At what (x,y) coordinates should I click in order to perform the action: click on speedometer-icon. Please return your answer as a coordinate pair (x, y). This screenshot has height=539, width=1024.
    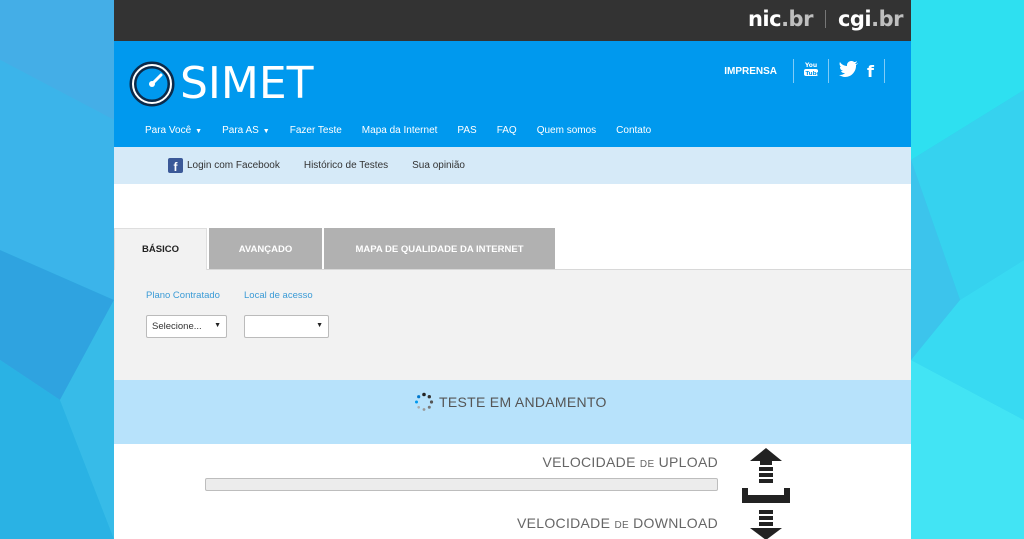
    Looking at the image, I should click on (152, 83).